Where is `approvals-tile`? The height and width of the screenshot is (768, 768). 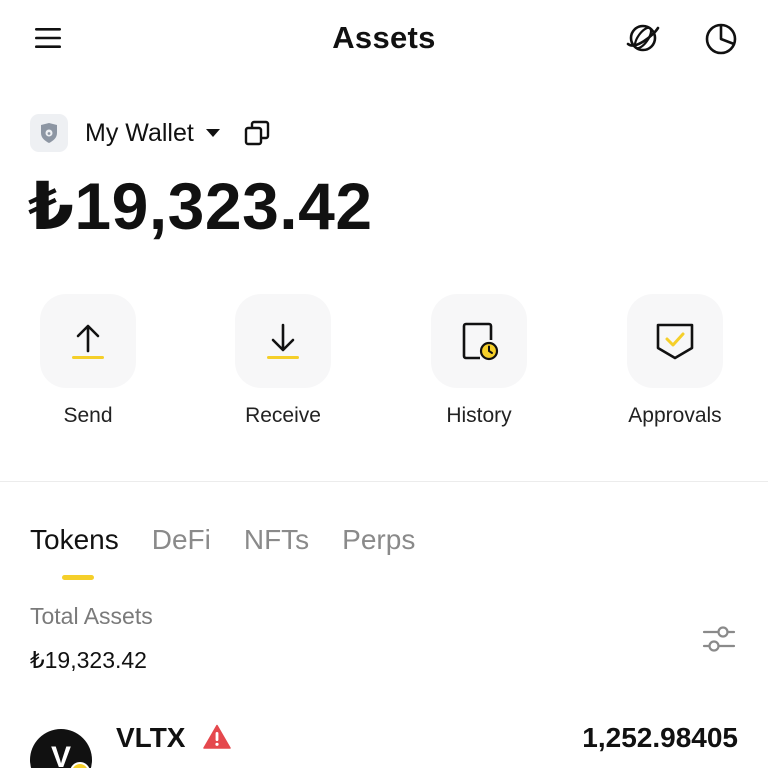
approvals-tile is located at coordinates (675, 341).